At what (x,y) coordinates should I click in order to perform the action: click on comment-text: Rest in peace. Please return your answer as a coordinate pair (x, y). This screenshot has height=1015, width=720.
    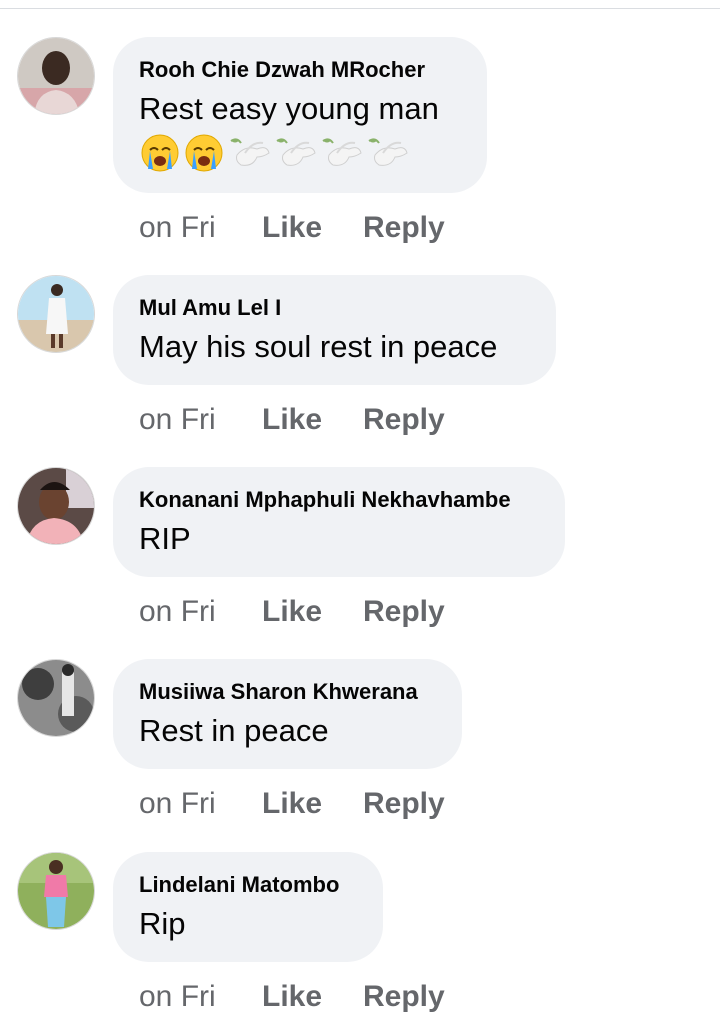
    Looking at the image, I should click on (234, 730).